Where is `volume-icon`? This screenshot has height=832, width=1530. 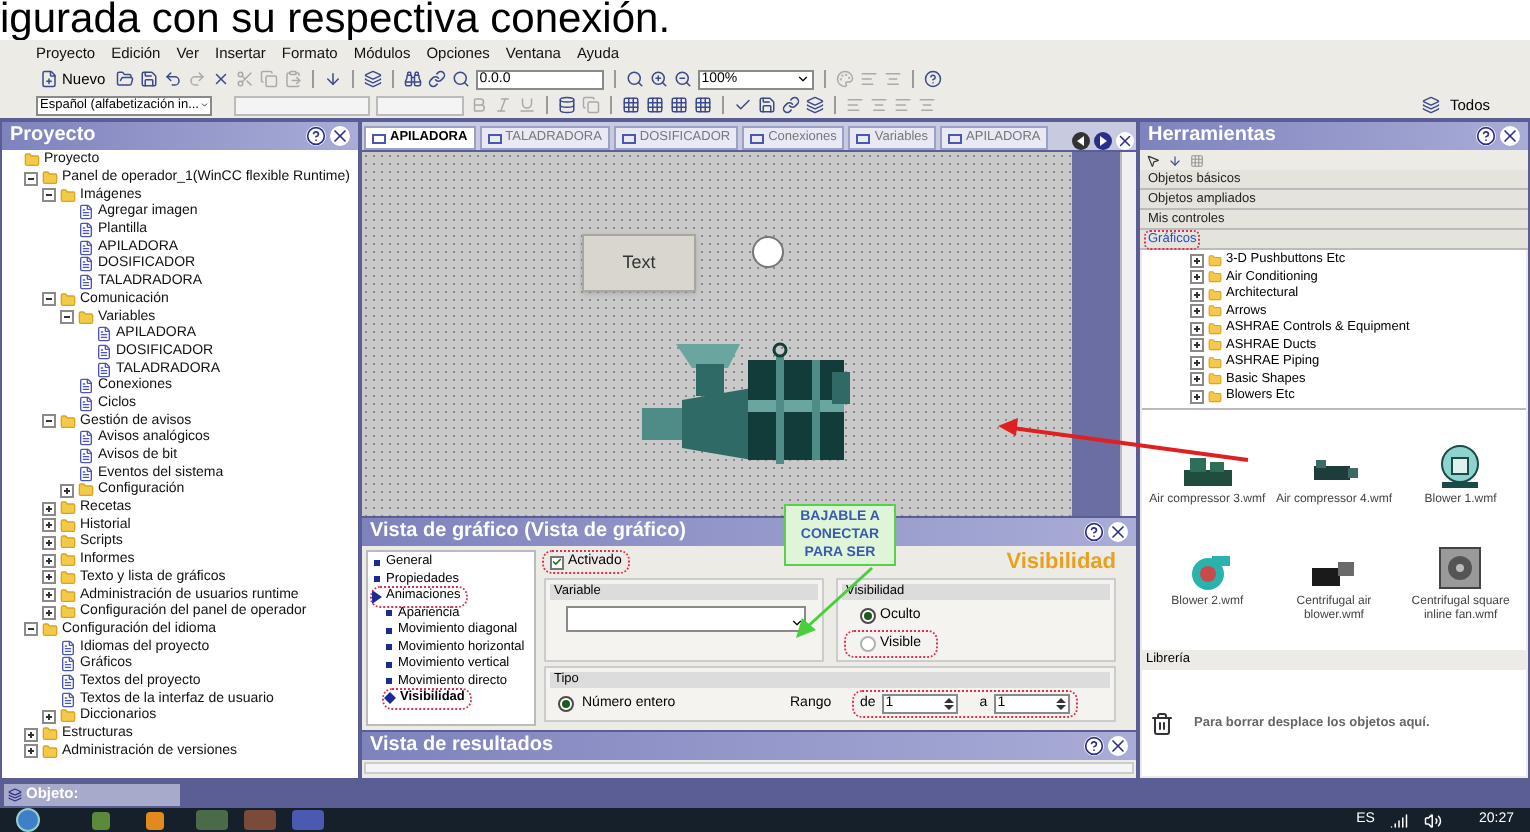
volume-icon is located at coordinates (1433, 820).